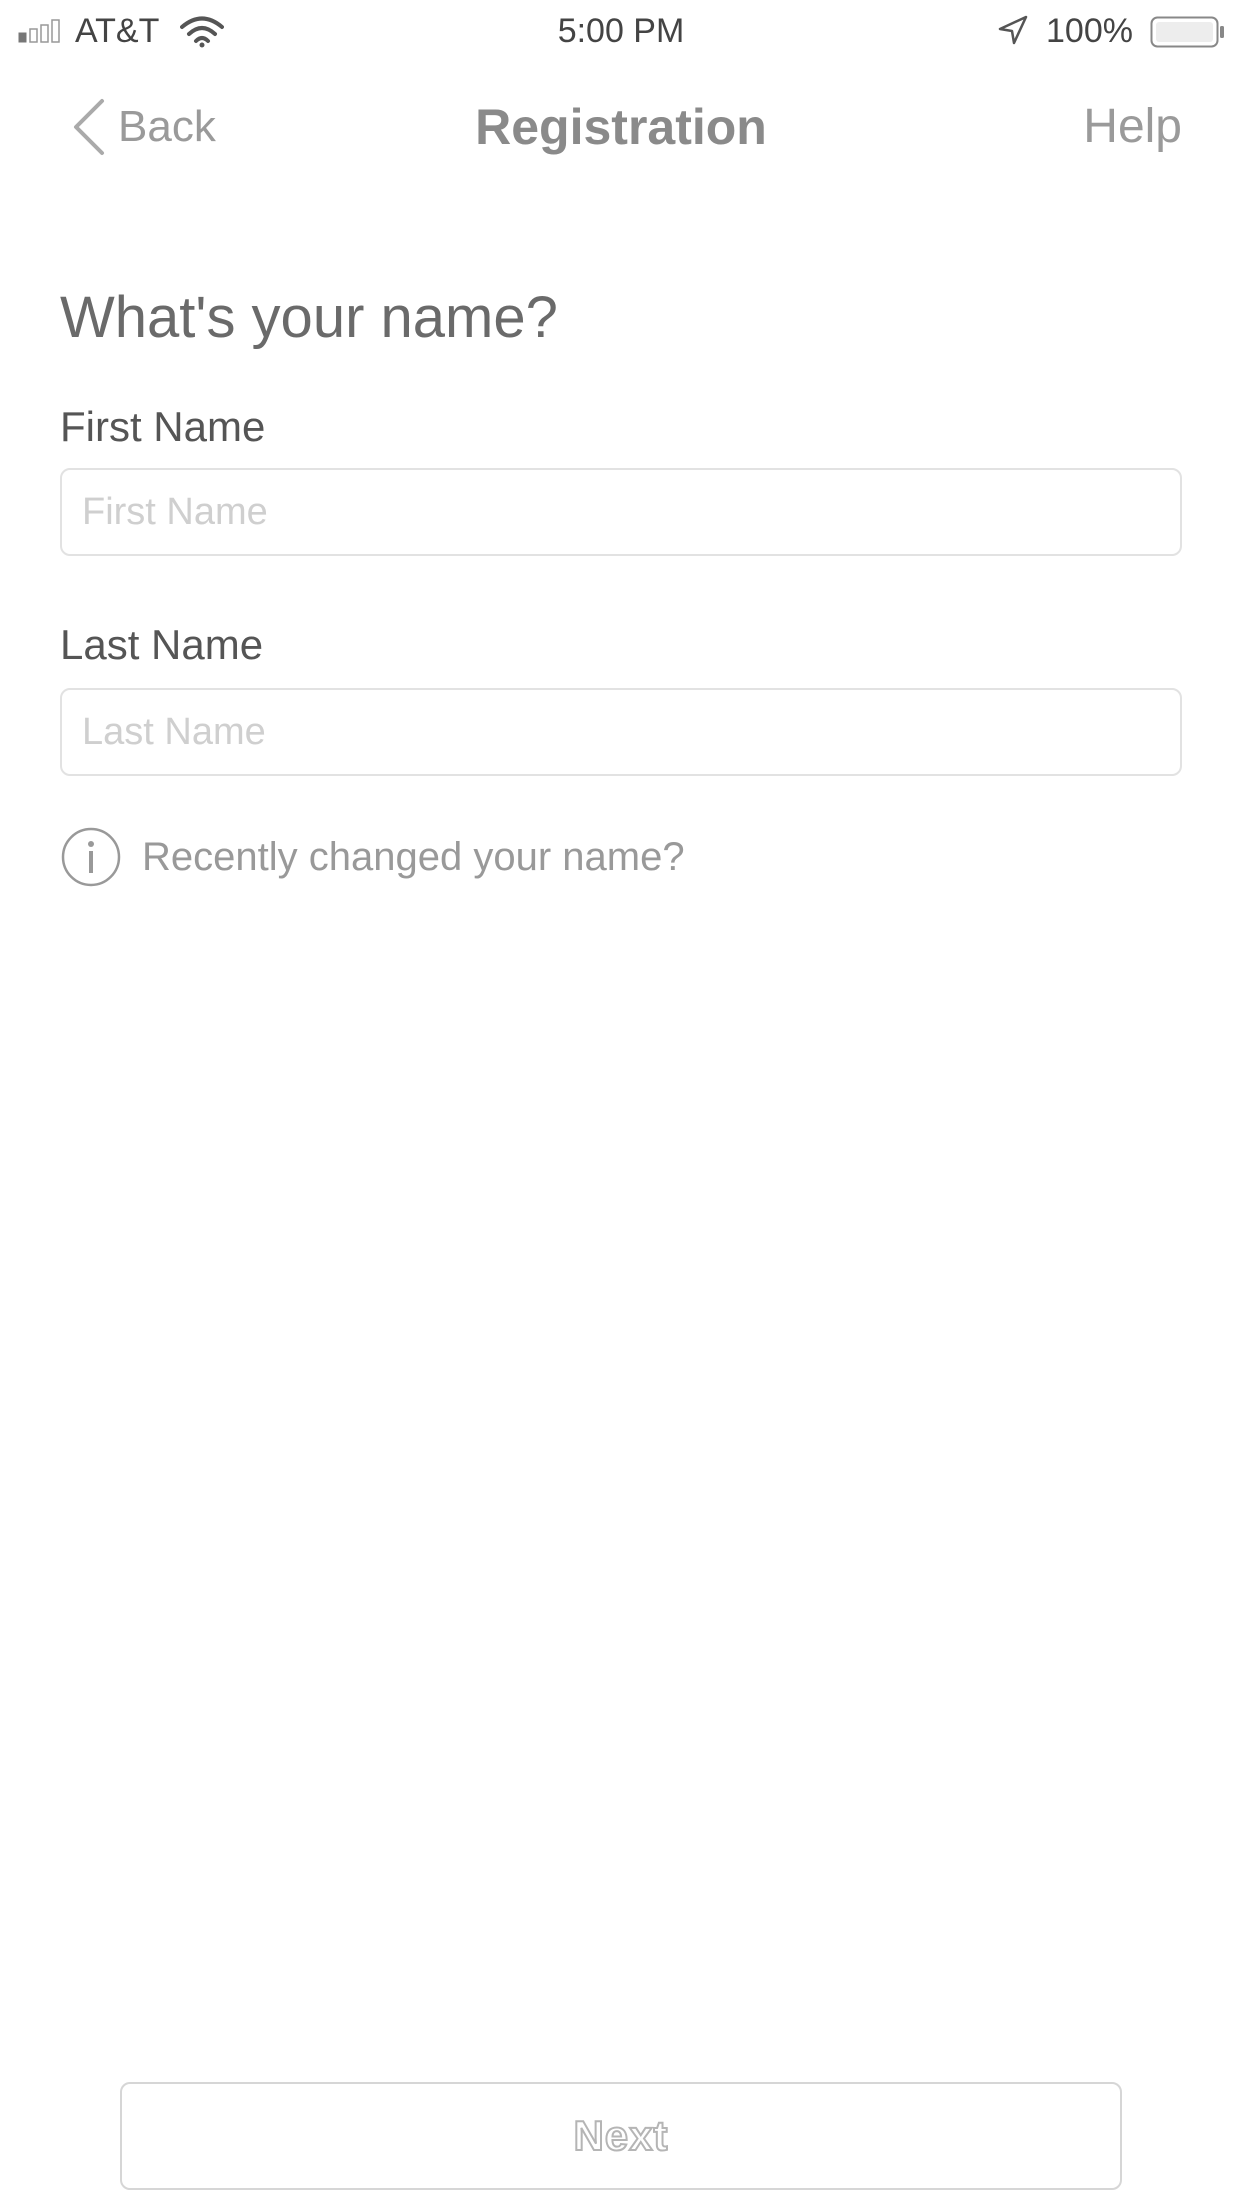  What do you see at coordinates (162, 644) in the screenshot?
I see `last-name-label: Last Name` at bounding box center [162, 644].